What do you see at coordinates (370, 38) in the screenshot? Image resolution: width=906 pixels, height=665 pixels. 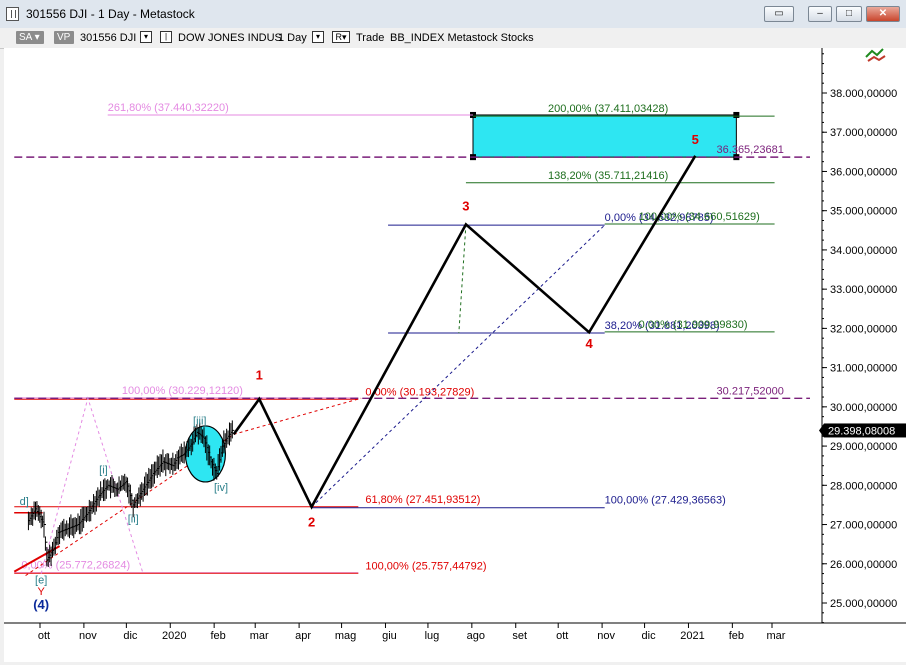 I see `trade-button: Trade` at bounding box center [370, 38].